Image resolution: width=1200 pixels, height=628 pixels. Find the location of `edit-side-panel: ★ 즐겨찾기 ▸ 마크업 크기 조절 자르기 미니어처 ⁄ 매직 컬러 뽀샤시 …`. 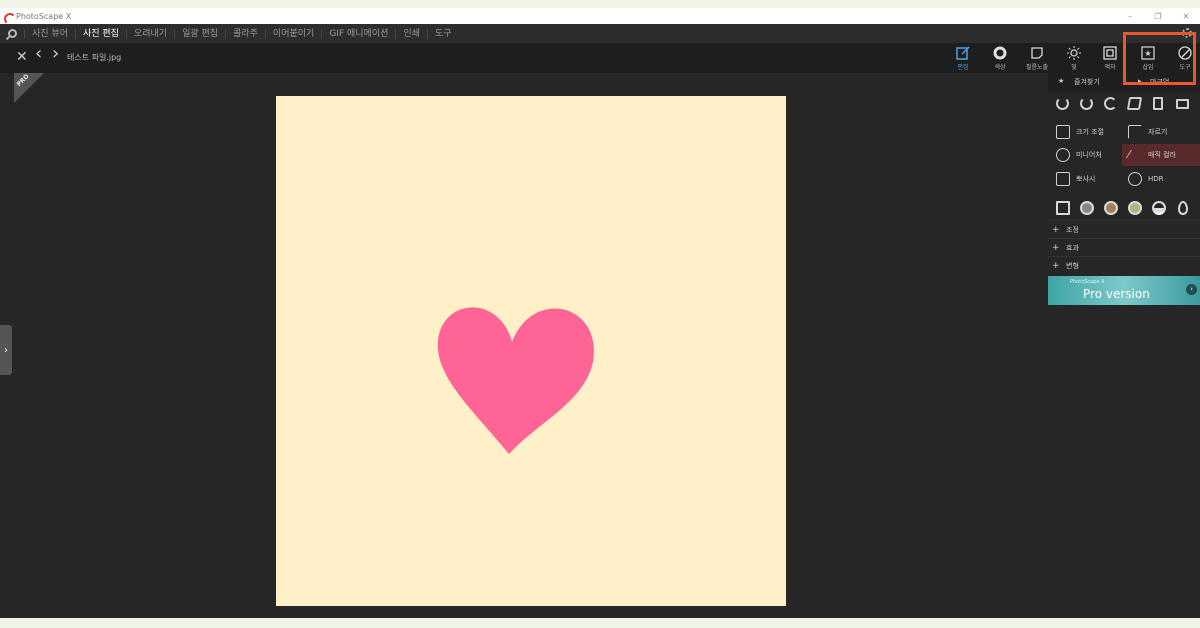

edit-side-panel: ★ 즐겨찾기 ▸ 마크업 크기 조절 자르기 미니어처 ⁄ 매직 컬러 뽀샤시 … is located at coordinates (1124, 345).